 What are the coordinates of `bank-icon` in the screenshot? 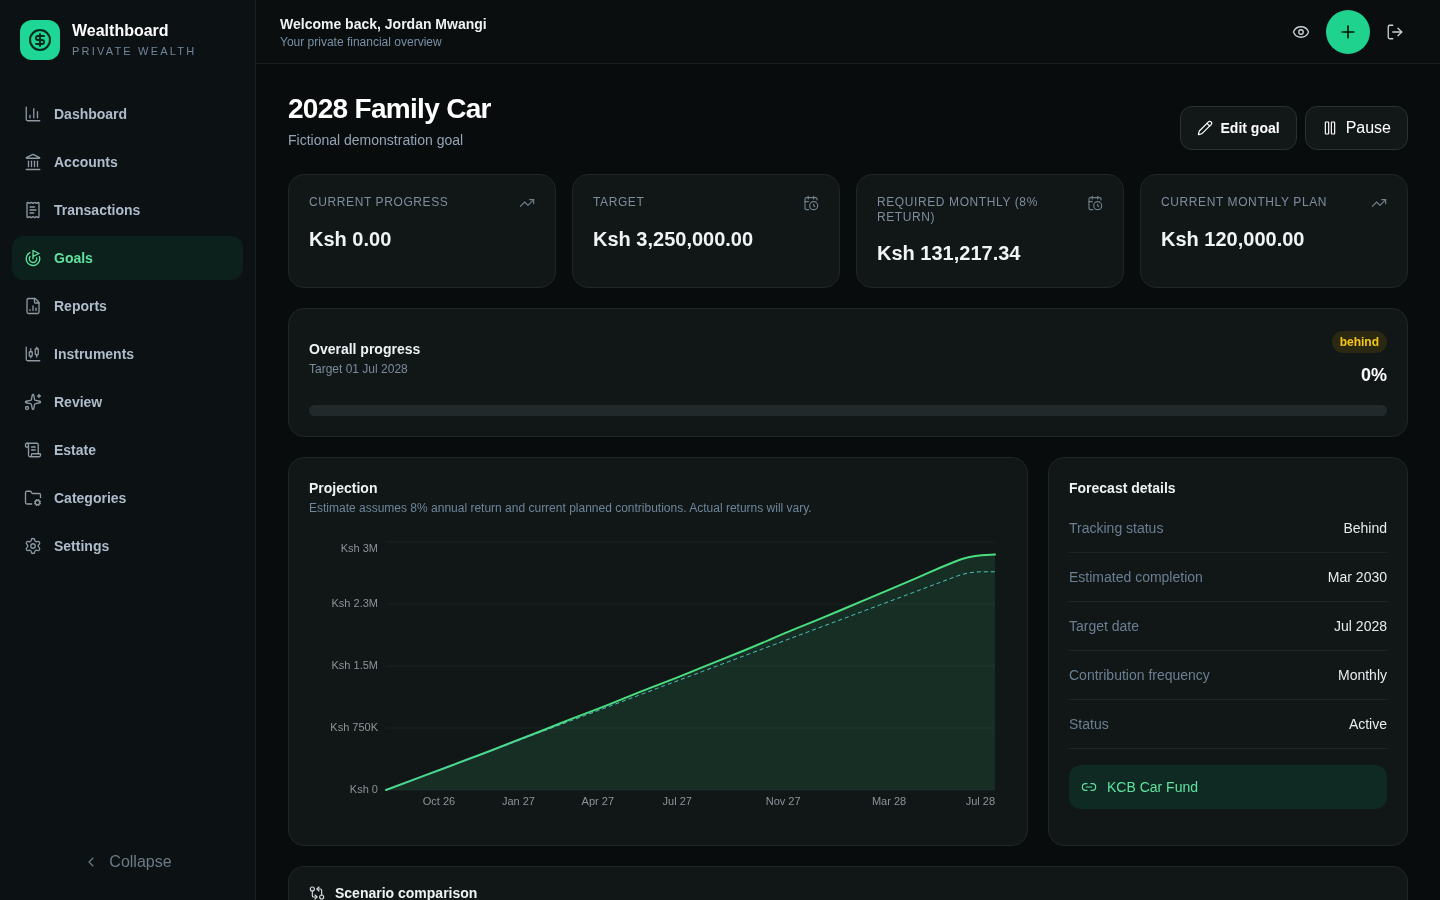 It's located at (33, 162).